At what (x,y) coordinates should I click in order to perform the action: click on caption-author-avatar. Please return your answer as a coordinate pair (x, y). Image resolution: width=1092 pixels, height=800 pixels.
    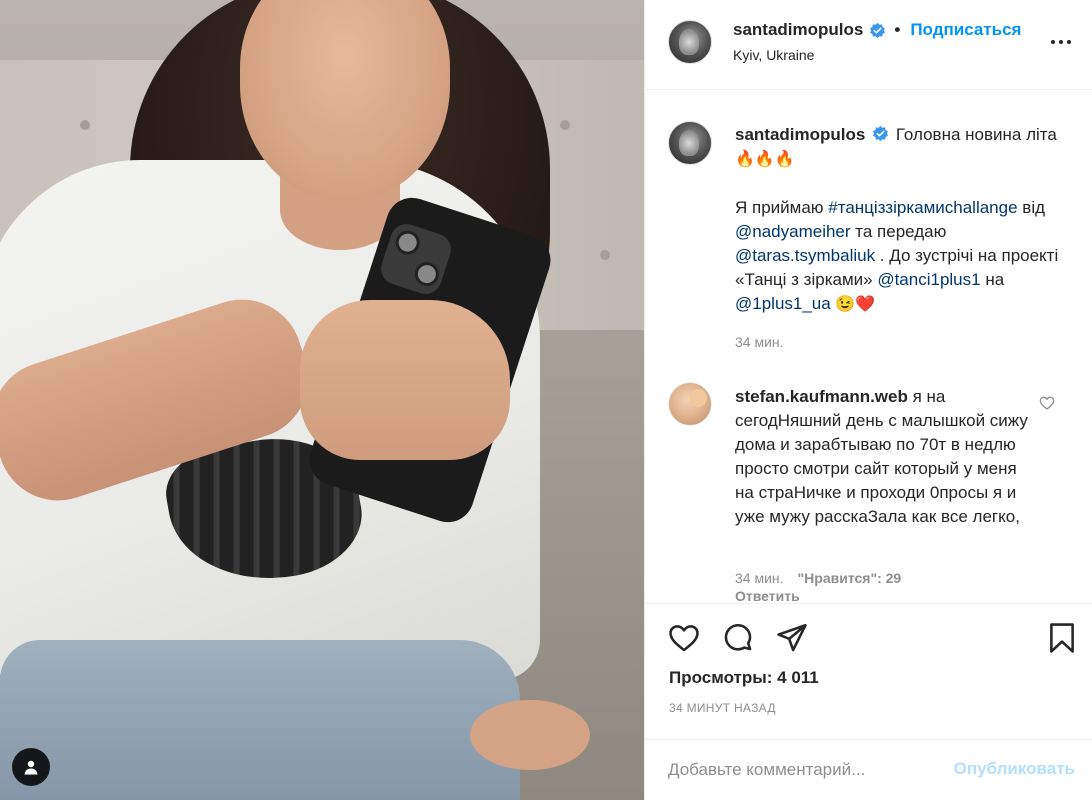
    Looking at the image, I should click on (690, 143).